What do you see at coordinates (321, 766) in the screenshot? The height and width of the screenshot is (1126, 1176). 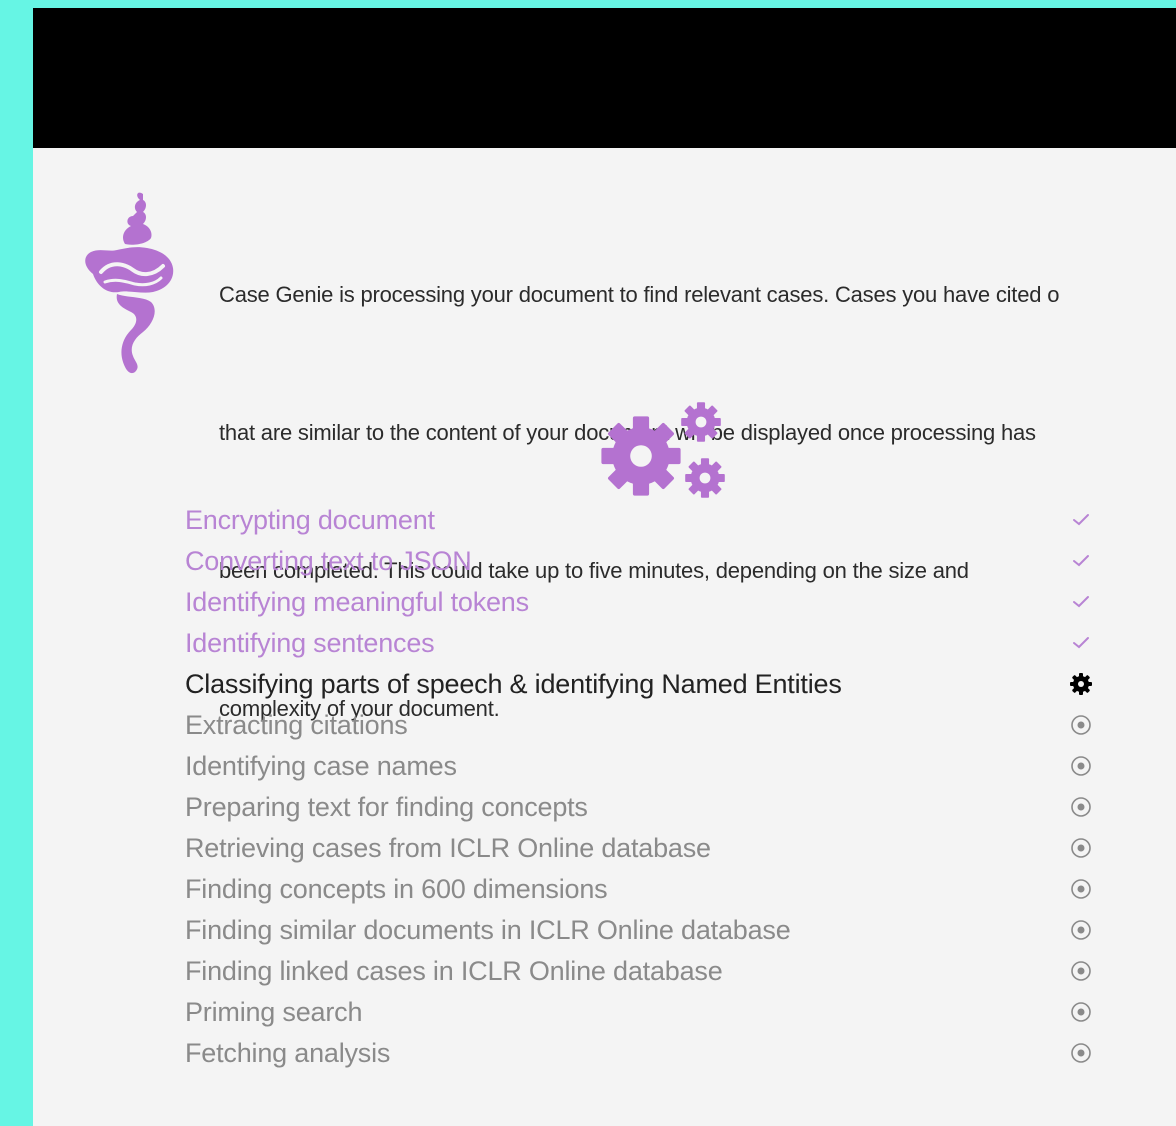 I see `step-label: Identifying case names` at bounding box center [321, 766].